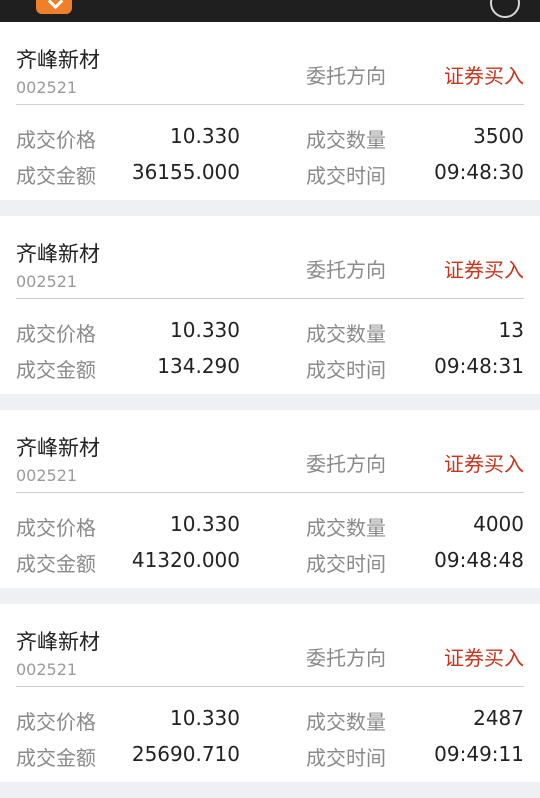 This screenshot has height=798, width=540. I want to click on amount-value: 25690.710, so click(185, 754).